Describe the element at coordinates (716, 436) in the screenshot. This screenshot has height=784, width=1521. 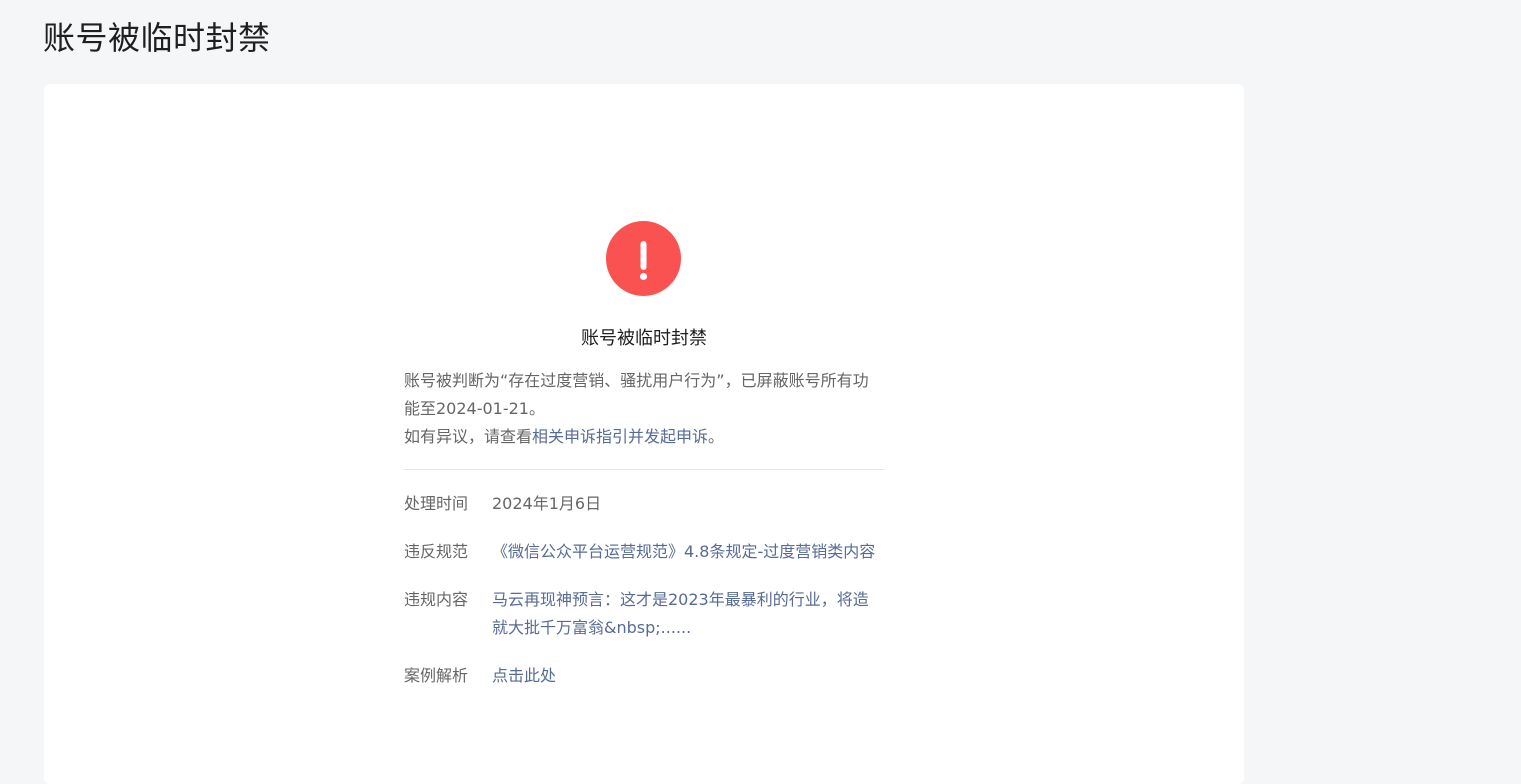
I see `appeal-suffix: 。` at that location.